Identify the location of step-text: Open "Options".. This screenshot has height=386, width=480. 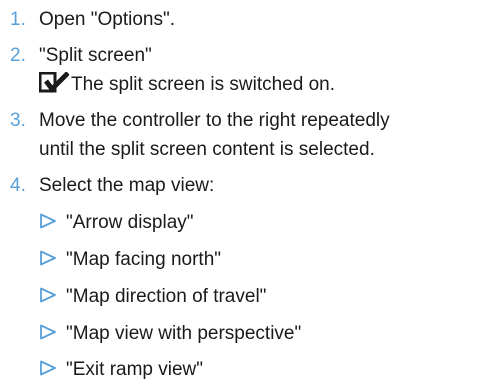
(107, 19).